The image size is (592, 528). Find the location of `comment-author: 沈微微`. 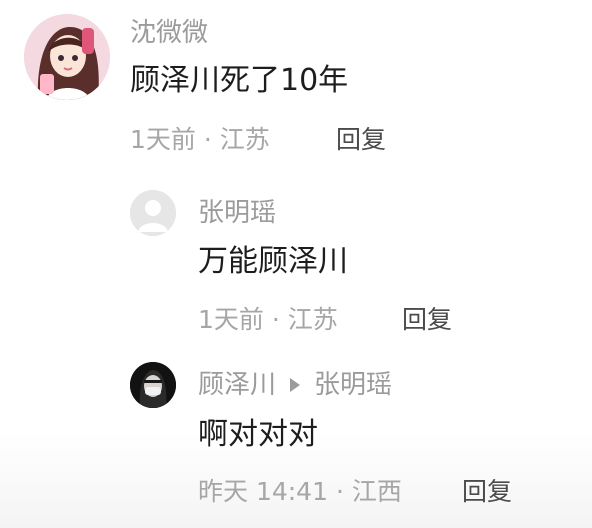

comment-author: 沈微微 is located at coordinates (169, 33).